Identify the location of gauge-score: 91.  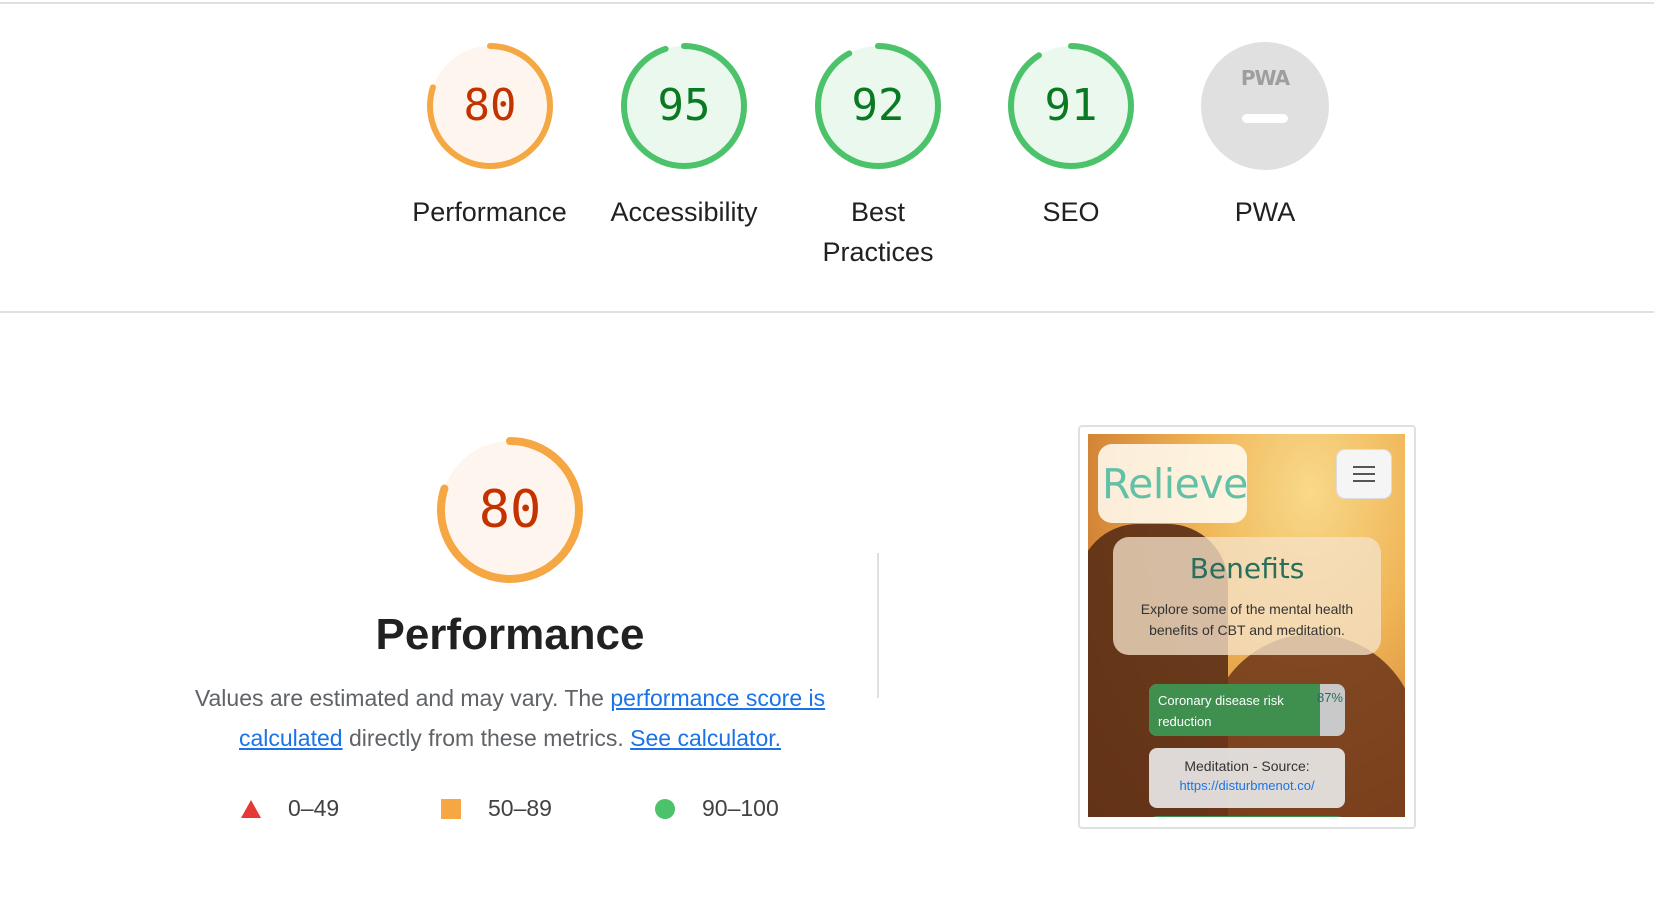
(1071, 105).